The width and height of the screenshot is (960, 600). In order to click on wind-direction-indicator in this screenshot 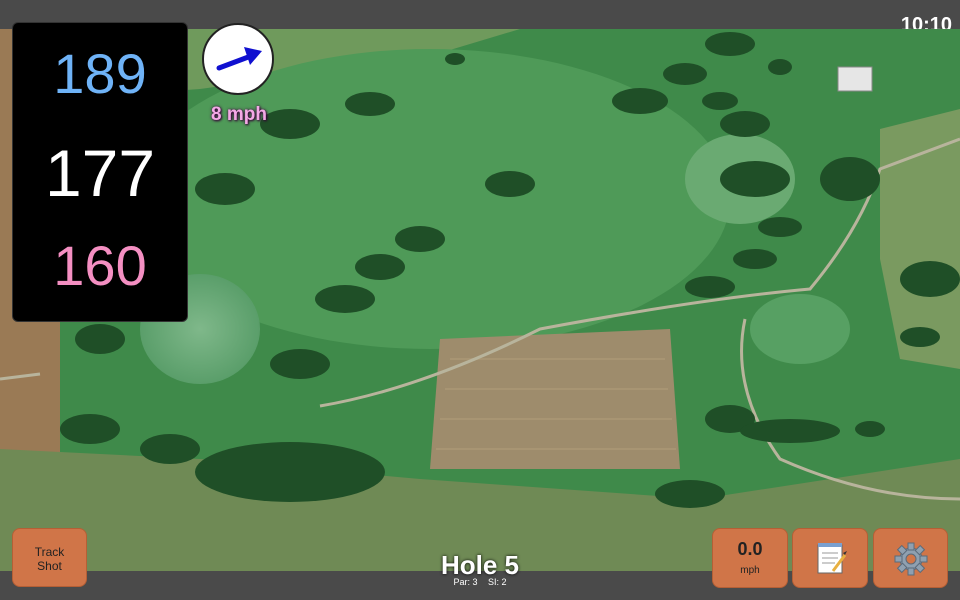, I will do `click(238, 59)`.